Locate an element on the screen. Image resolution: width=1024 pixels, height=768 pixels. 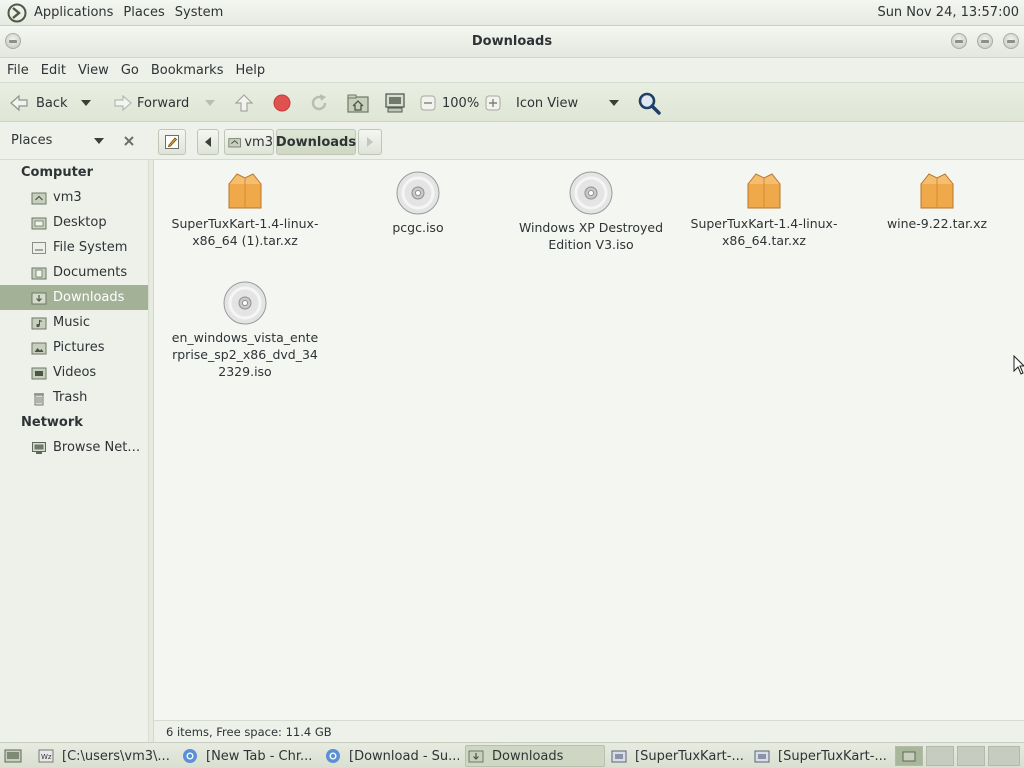
stop-icon is located at coordinates (282, 103).